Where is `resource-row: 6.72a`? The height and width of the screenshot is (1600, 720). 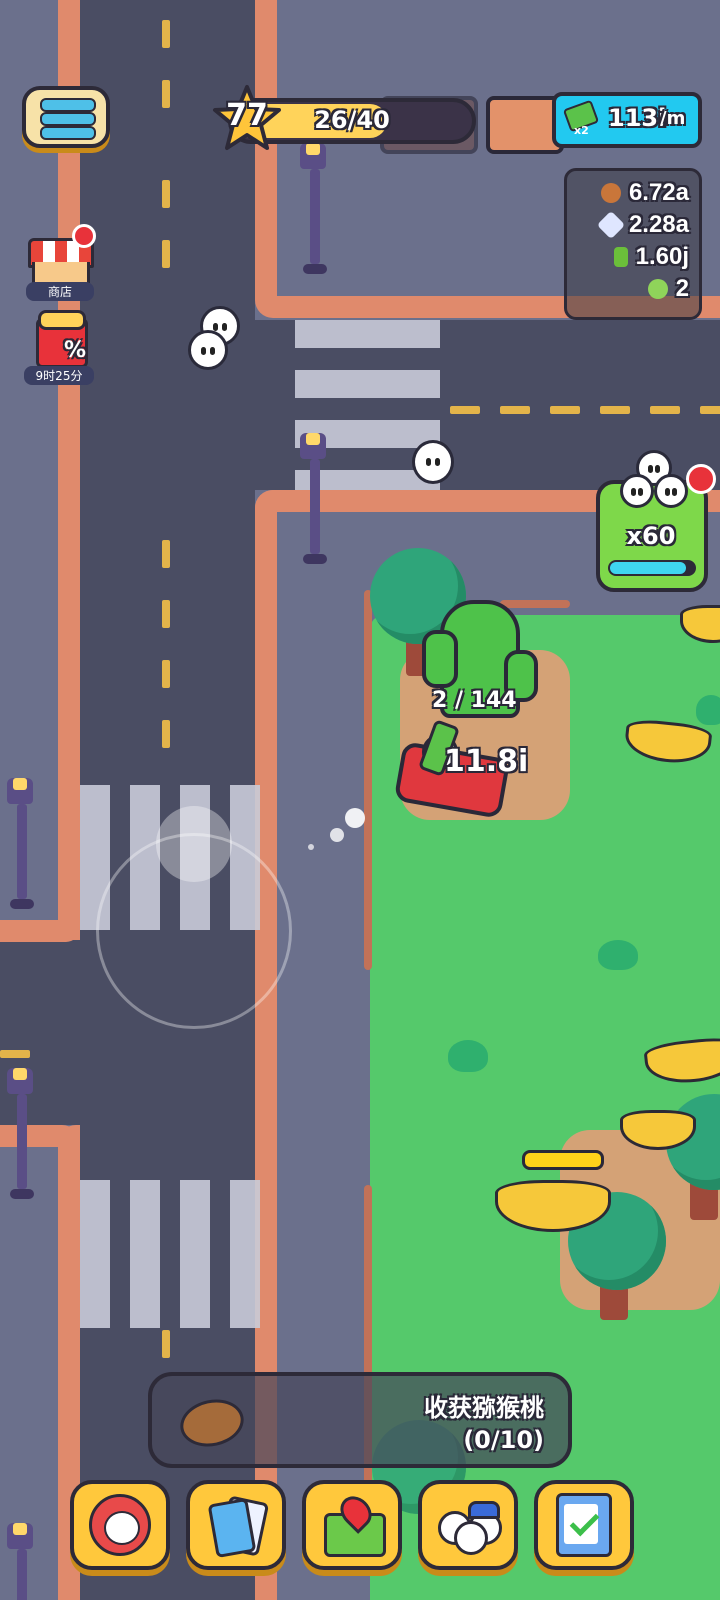 resource-row: 6.72a is located at coordinates (633, 193).